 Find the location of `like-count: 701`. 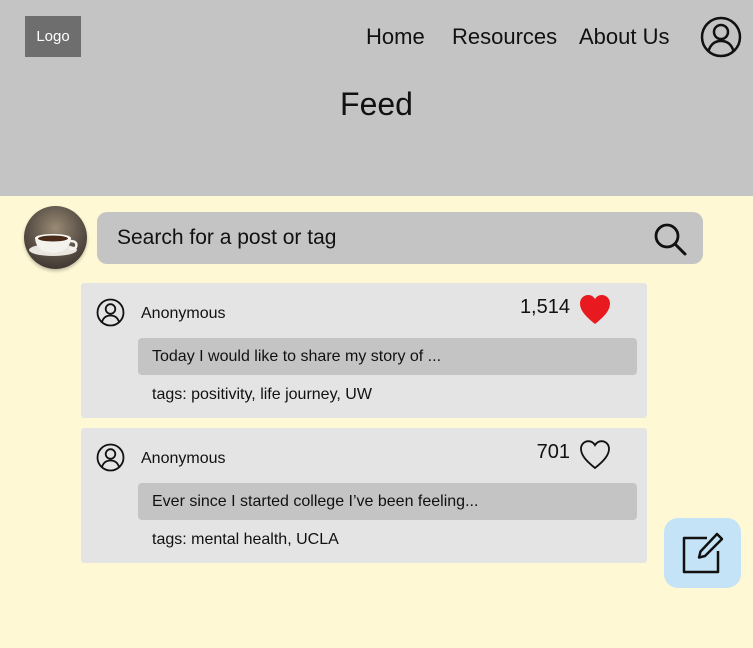

like-count: 701 is located at coordinates (553, 452).